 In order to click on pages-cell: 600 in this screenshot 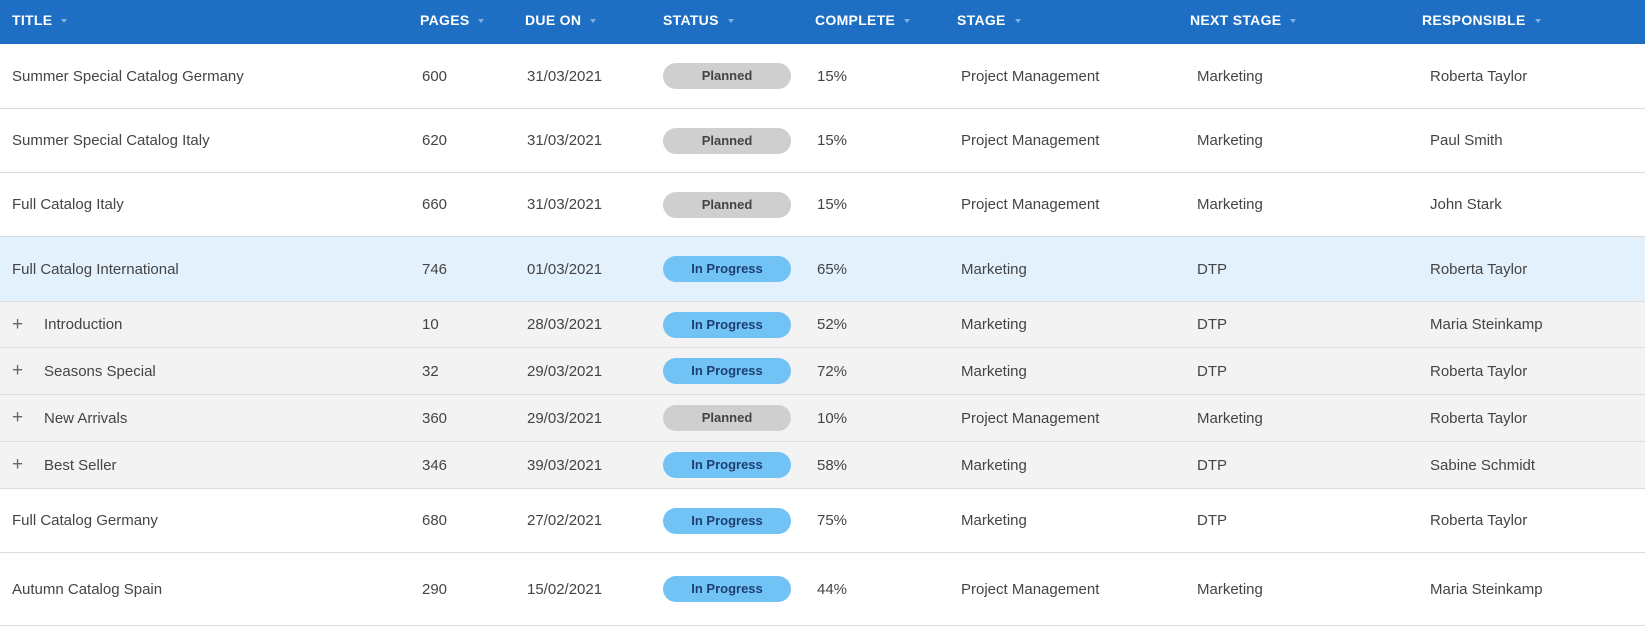, I will do `click(435, 76)`.